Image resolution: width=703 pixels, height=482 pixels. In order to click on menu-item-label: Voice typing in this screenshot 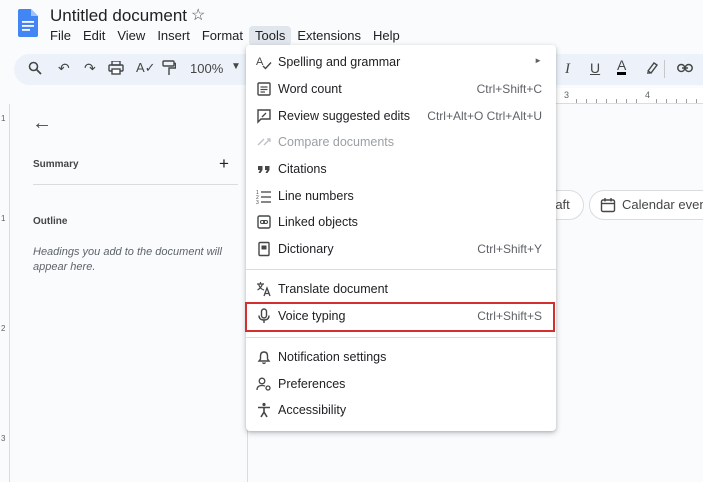, I will do `click(312, 316)`.